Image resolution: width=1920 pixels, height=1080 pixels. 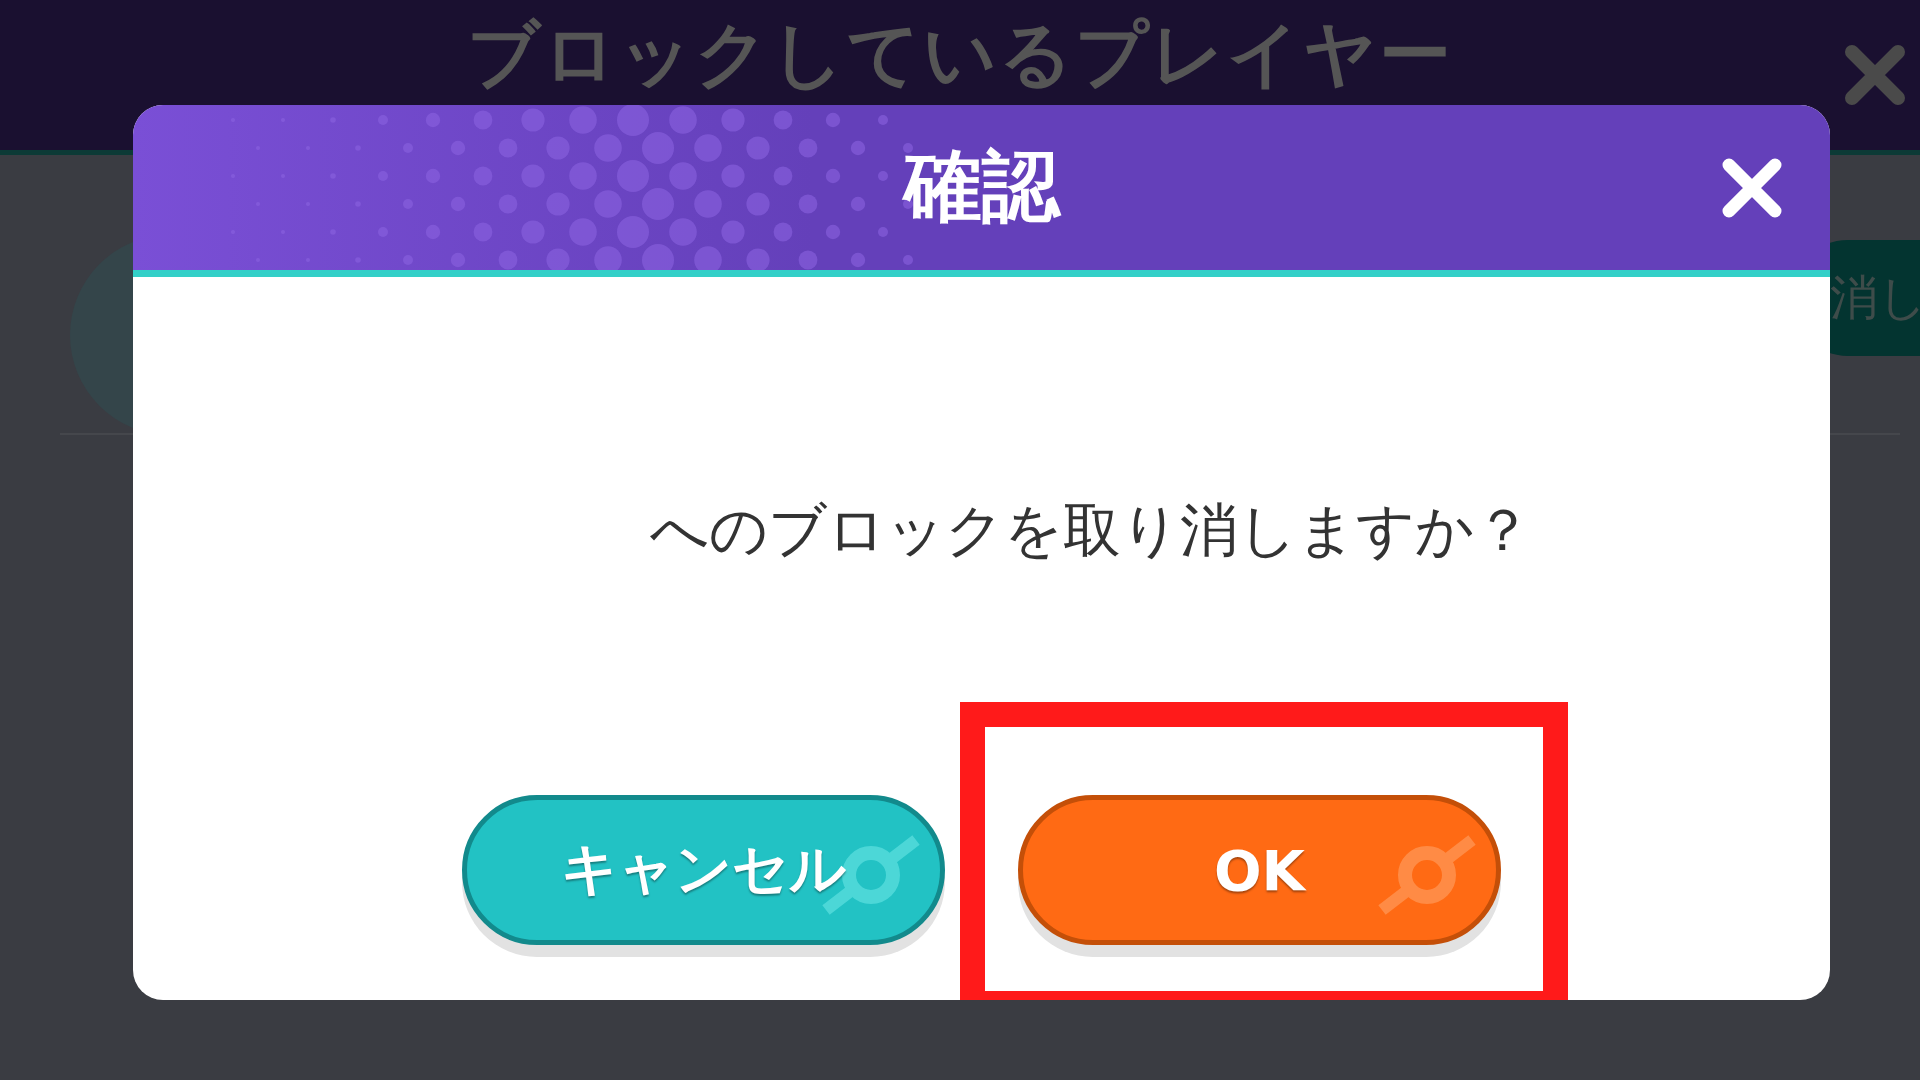 I want to click on dialog-message: へのブロックを取り消しますか？, so click(x=1091, y=530).